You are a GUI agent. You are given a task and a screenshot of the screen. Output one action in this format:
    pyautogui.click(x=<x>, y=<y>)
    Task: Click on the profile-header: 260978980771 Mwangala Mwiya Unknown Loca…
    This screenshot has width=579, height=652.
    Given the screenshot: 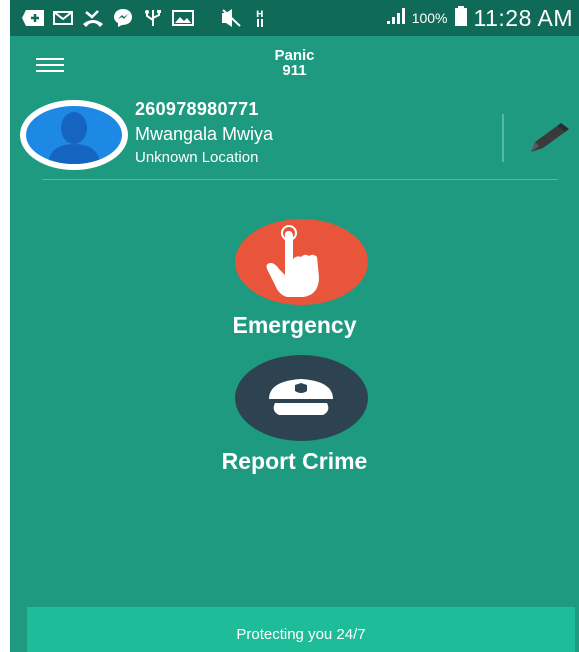 What is the action you would take?
    pyautogui.click(x=294, y=137)
    